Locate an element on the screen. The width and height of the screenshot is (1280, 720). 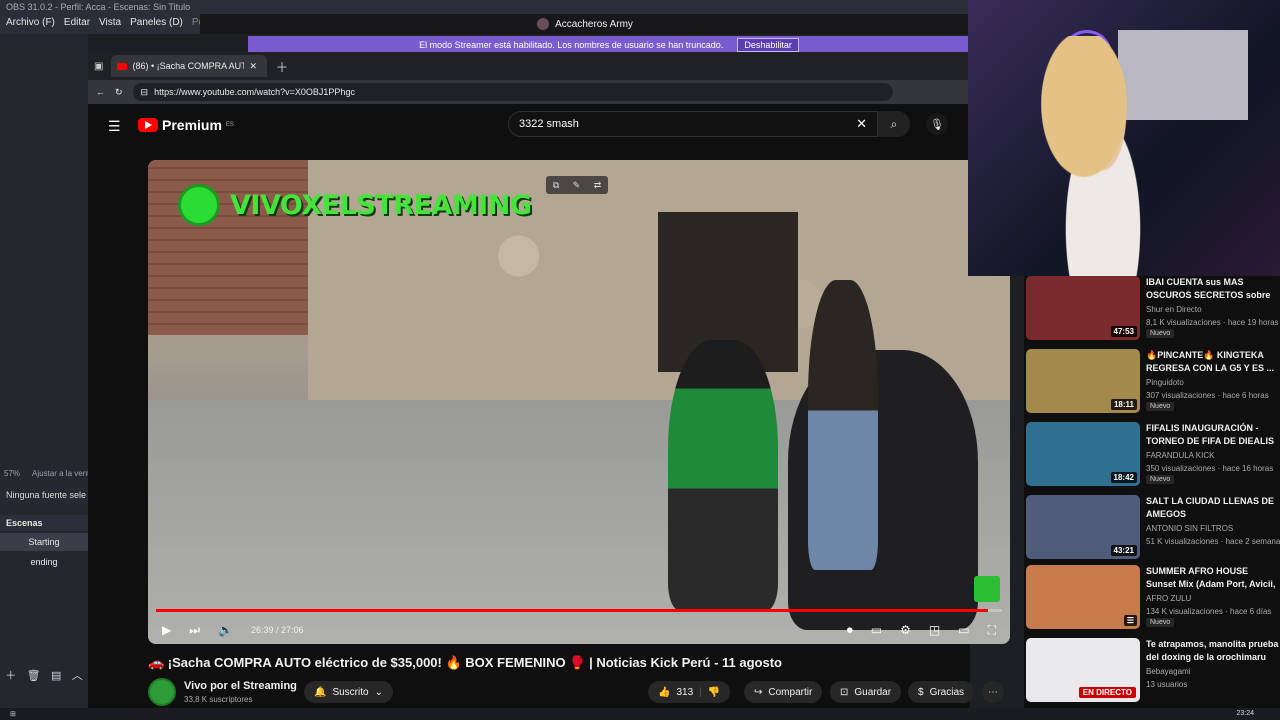
volume-icon: 🔈 is located at coordinates (225, 630).